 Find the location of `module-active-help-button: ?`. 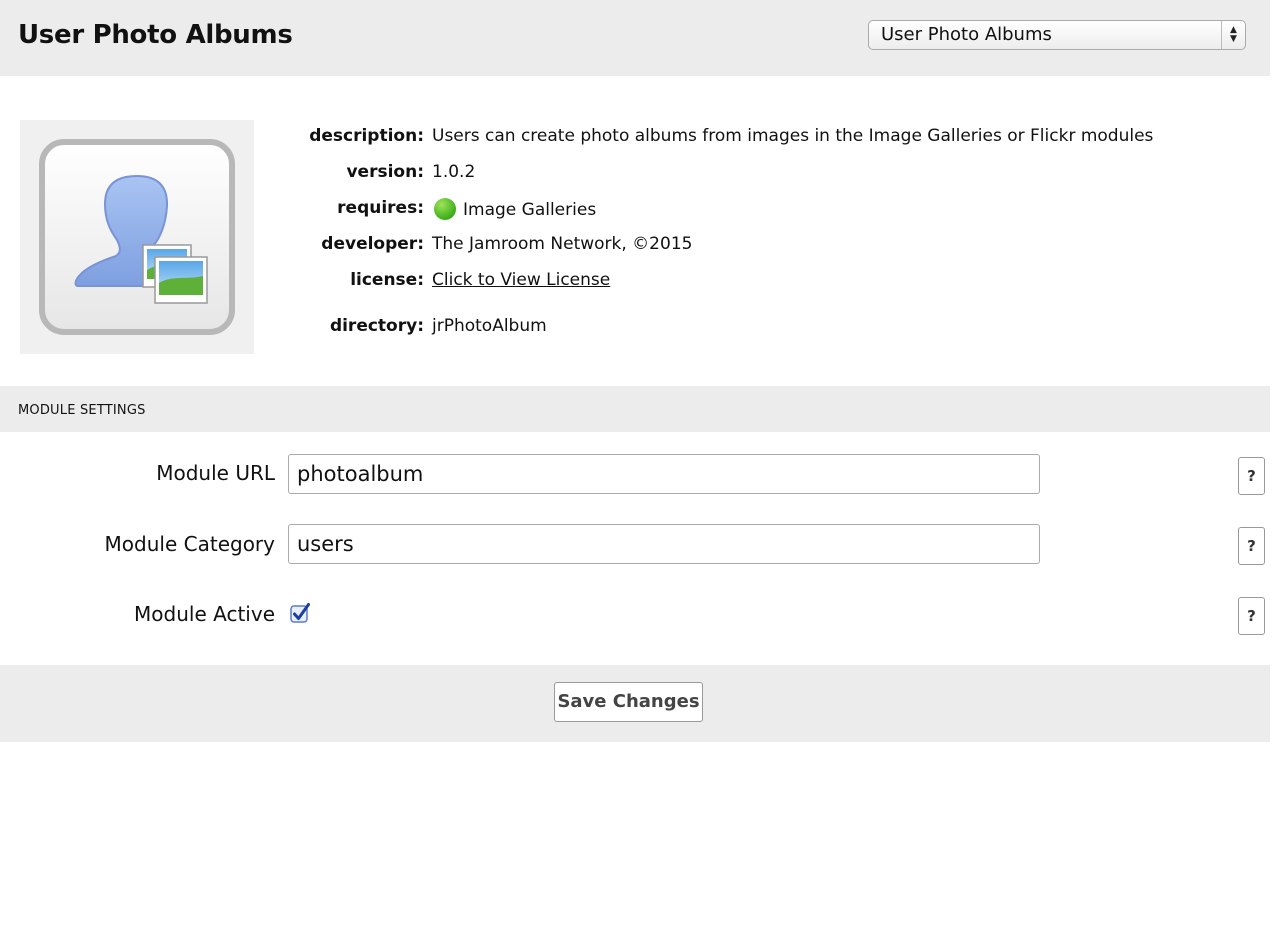

module-active-help-button: ? is located at coordinates (1251, 616).